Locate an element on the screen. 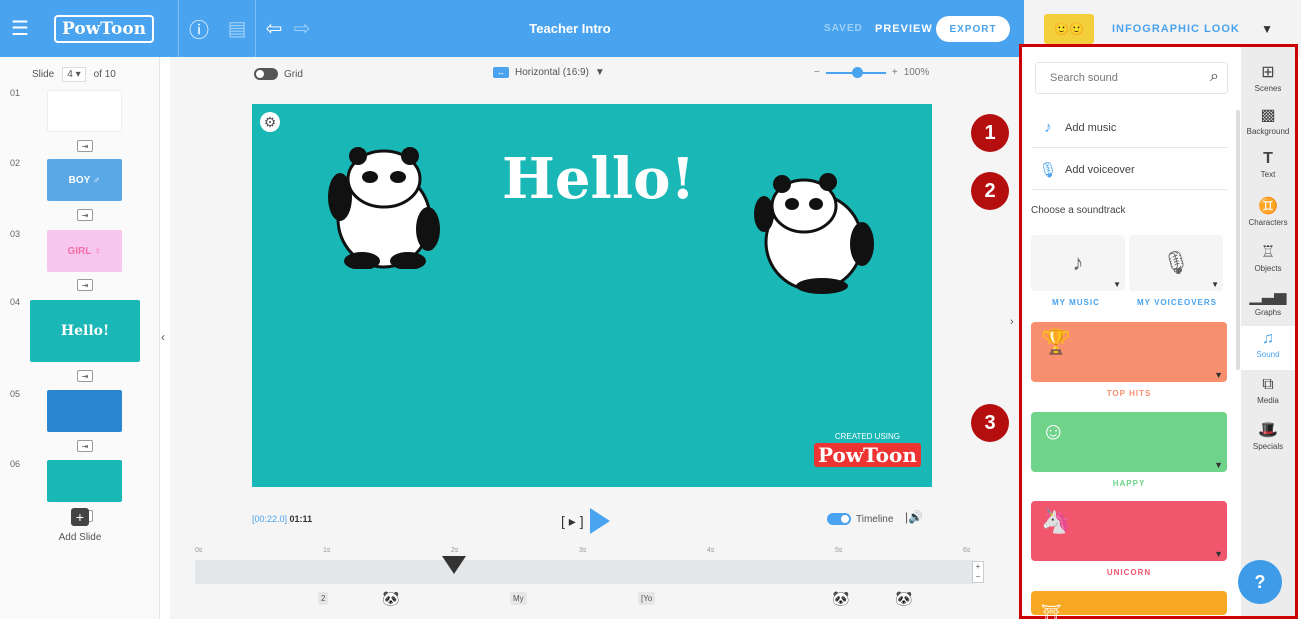 The image size is (1301, 625). tab-characters: ♊ Characters is located at coordinates (1268, 211).